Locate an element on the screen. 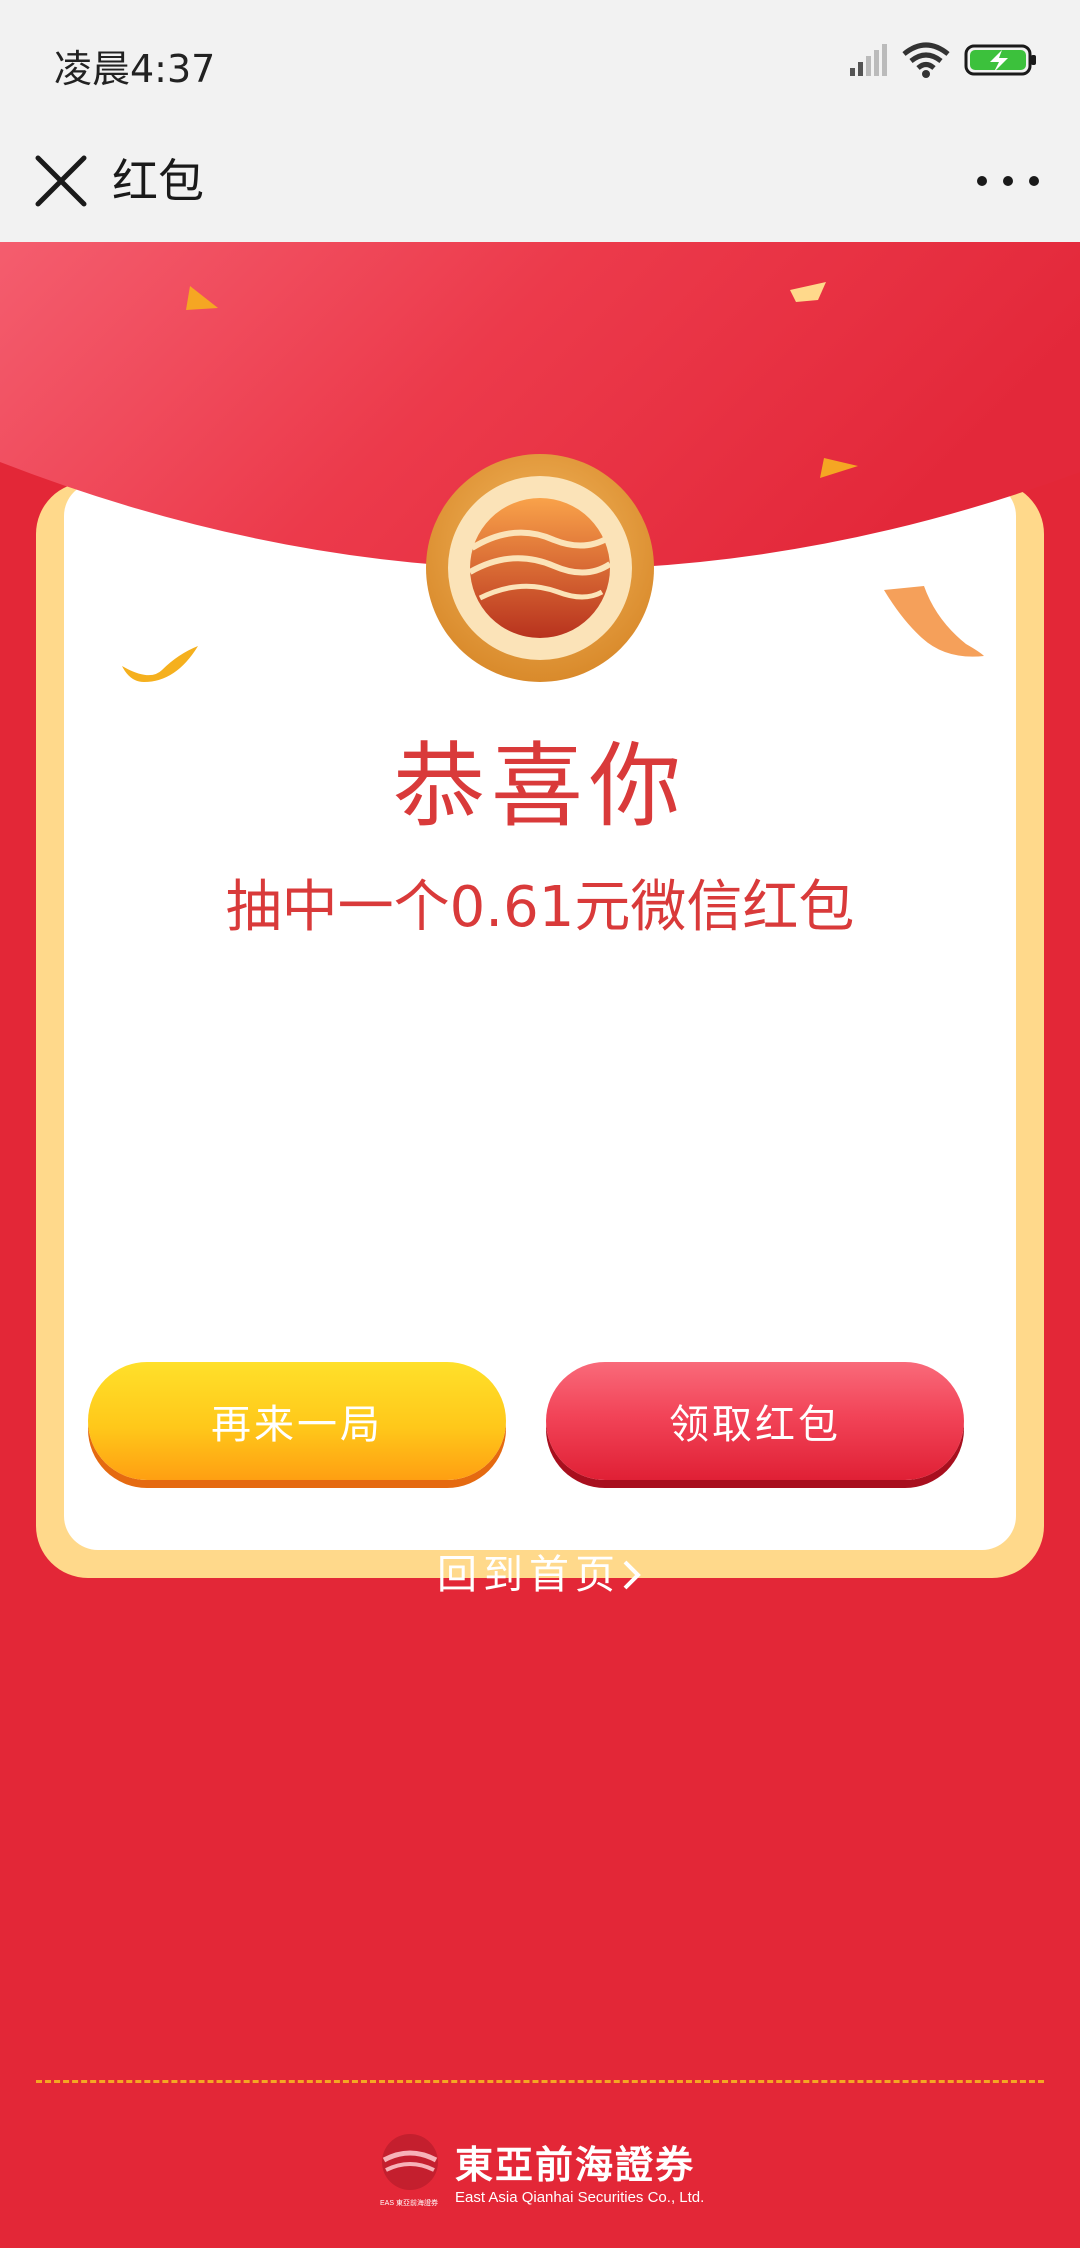 The height and width of the screenshot is (2248, 1080). status-time: 凌晨4:37 is located at coordinates (135, 69).